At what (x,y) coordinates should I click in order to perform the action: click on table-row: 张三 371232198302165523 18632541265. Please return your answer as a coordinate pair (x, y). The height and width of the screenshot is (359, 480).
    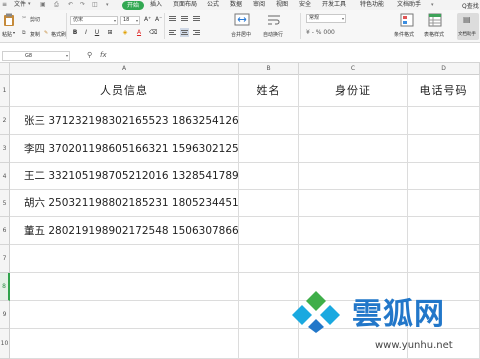
    Looking at the image, I should click on (124, 121).